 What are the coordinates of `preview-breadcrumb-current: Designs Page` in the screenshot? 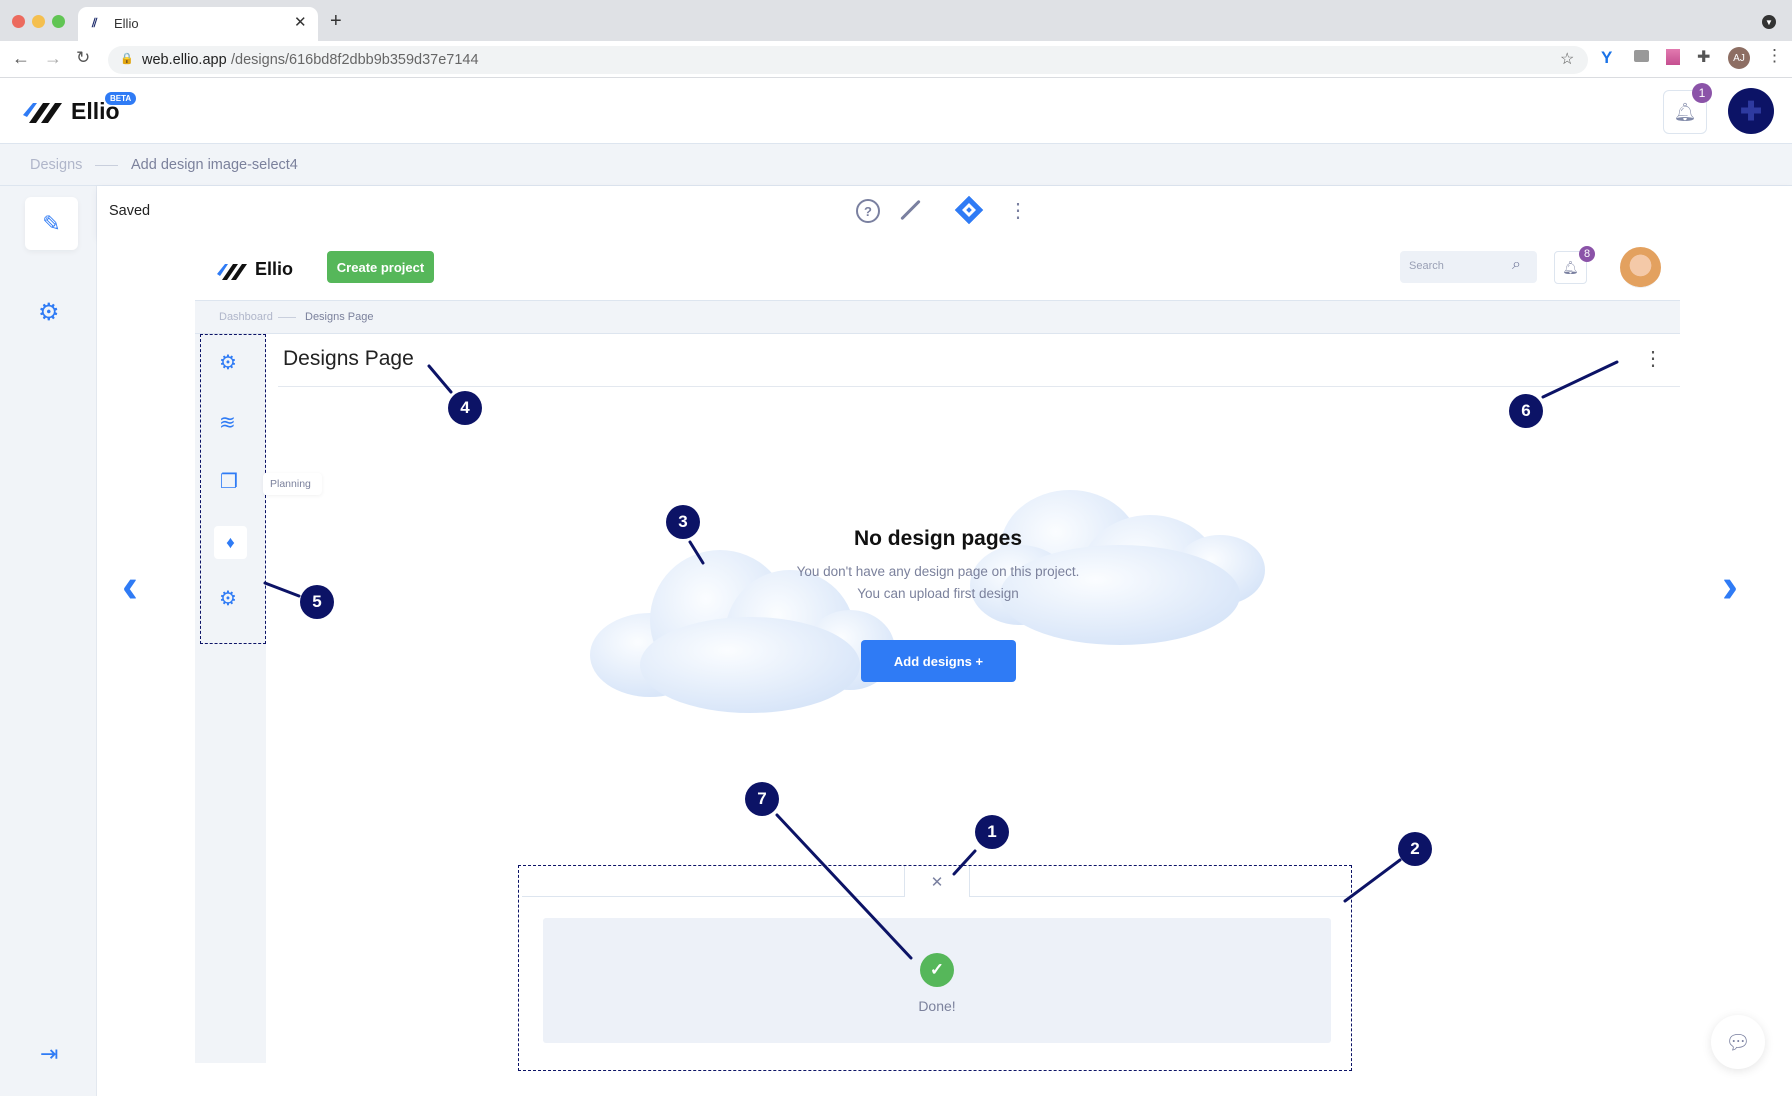 It's located at (339, 317).